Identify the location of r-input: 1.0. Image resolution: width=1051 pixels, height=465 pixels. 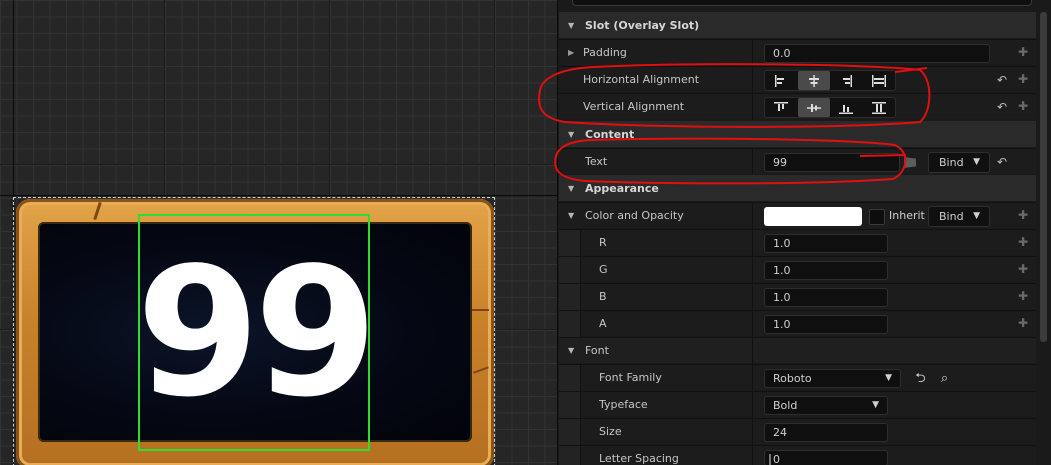
(826, 243).